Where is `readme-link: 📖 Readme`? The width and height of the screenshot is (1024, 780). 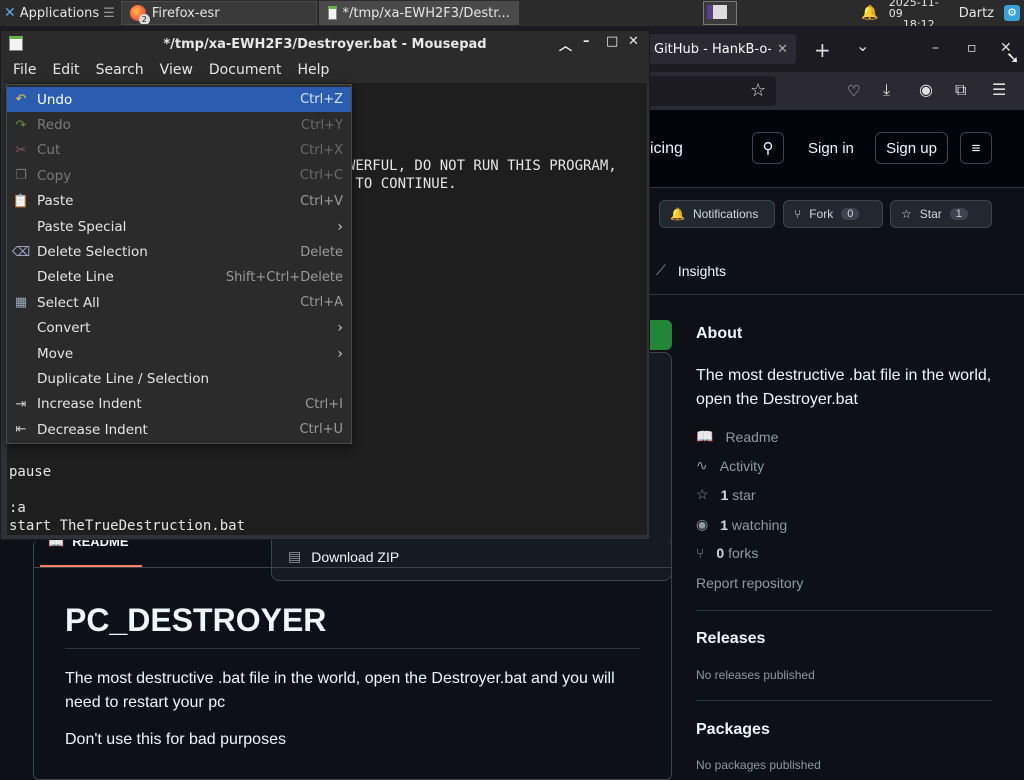 readme-link: 📖 Readme is located at coordinates (737, 436).